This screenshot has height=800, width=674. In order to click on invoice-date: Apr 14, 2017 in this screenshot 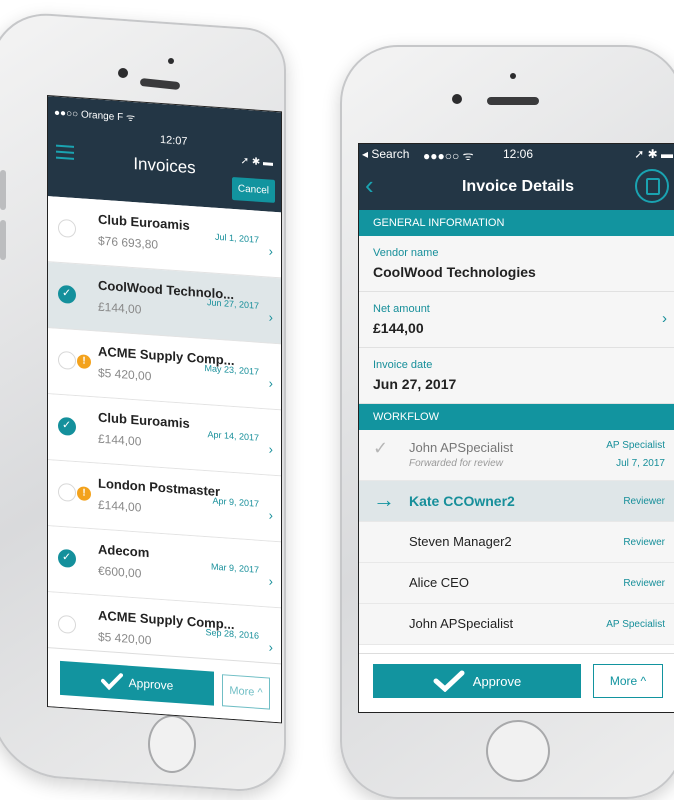, I will do `click(233, 436)`.